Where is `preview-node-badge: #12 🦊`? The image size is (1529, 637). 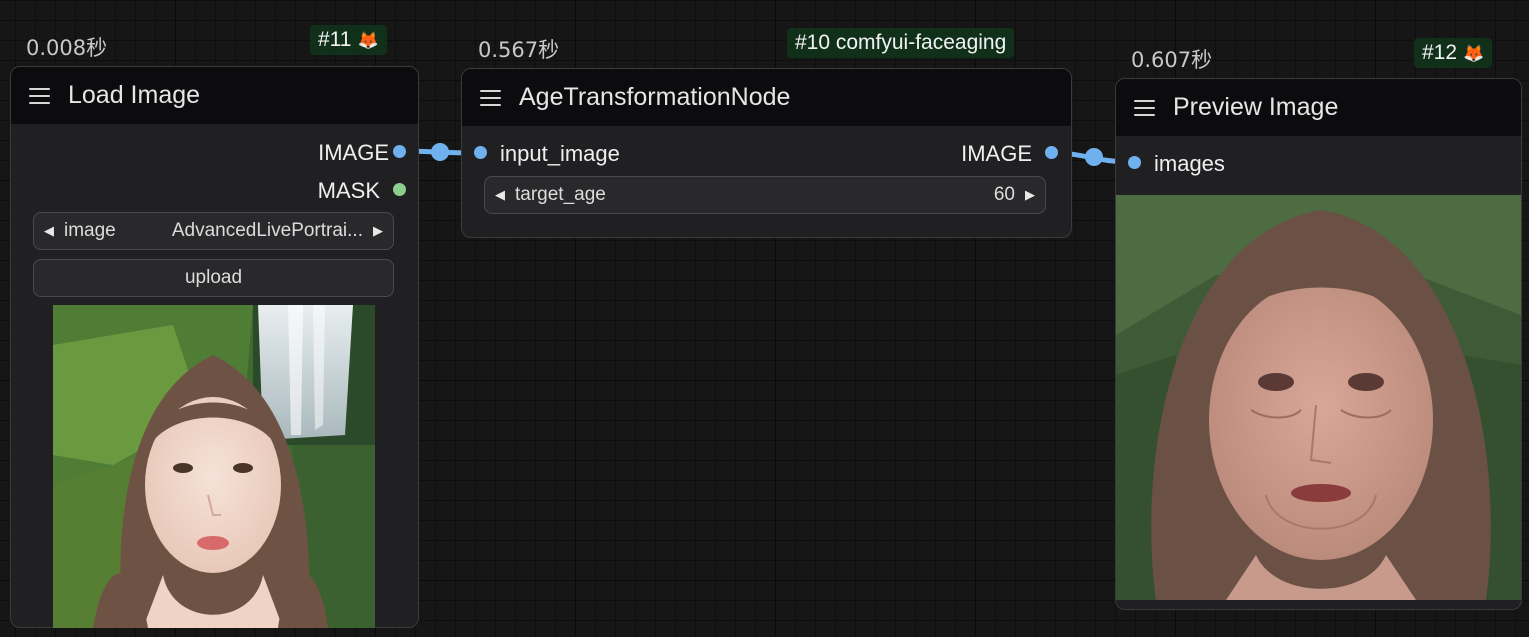 preview-node-badge: #12 🦊 is located at coordinates (1453, 53).